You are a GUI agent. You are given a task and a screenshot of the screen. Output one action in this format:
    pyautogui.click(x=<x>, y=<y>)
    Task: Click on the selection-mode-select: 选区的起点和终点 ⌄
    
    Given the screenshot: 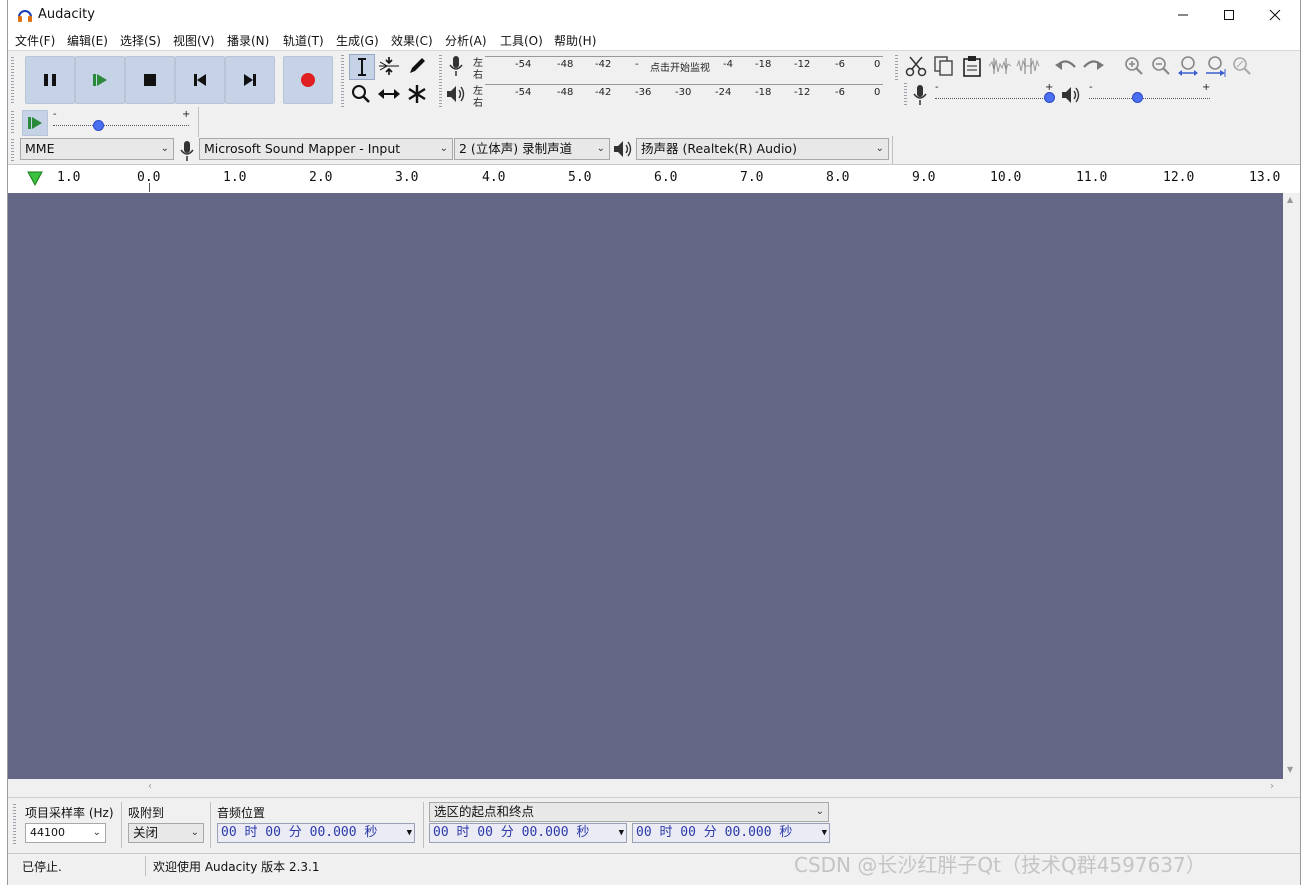 What is the action you would take?
    pyautogui.click(x=629, y=812)
    